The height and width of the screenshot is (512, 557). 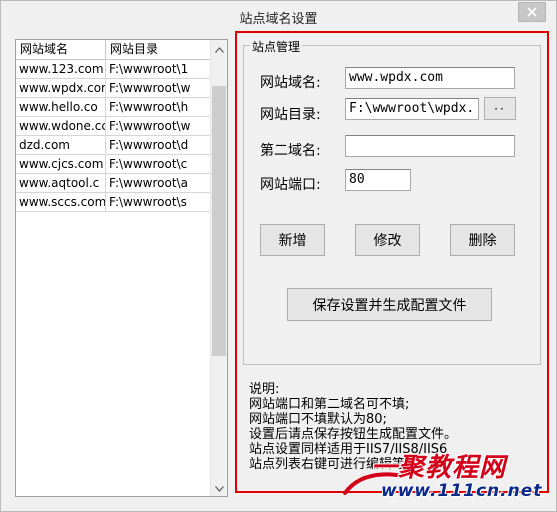 I want to click on vertical-scrollbar, so click(x=218, y=268).